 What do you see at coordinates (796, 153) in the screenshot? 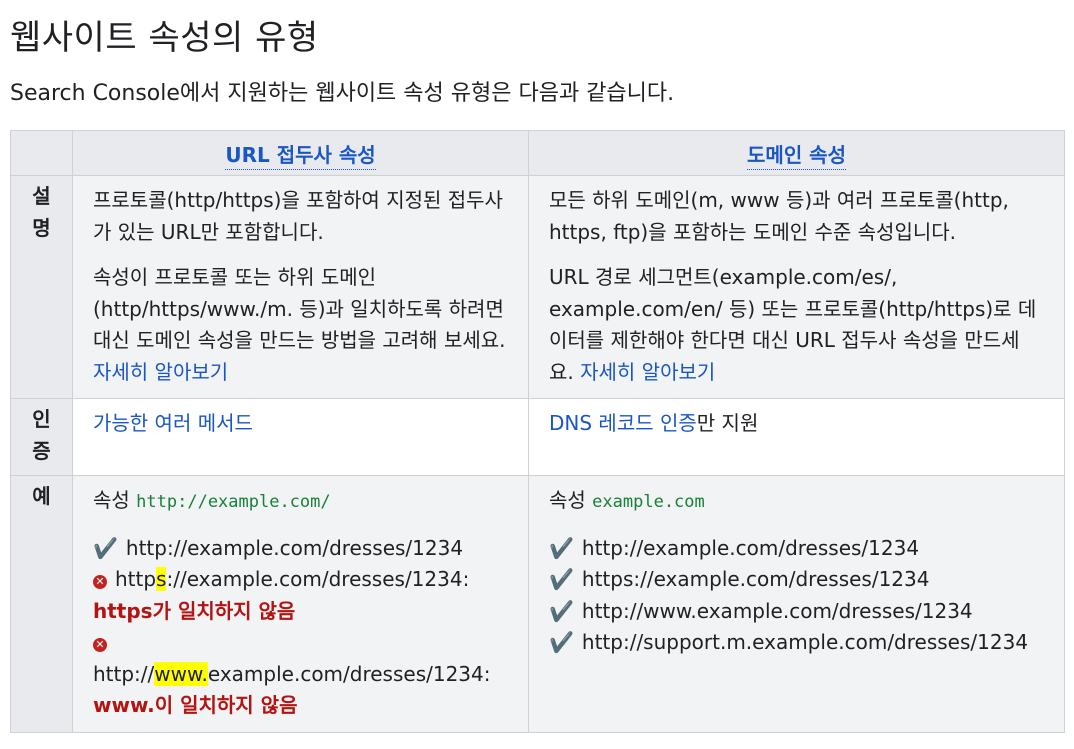
I see `header-domain: 도메인 속성` at bounding box center [796, 153].